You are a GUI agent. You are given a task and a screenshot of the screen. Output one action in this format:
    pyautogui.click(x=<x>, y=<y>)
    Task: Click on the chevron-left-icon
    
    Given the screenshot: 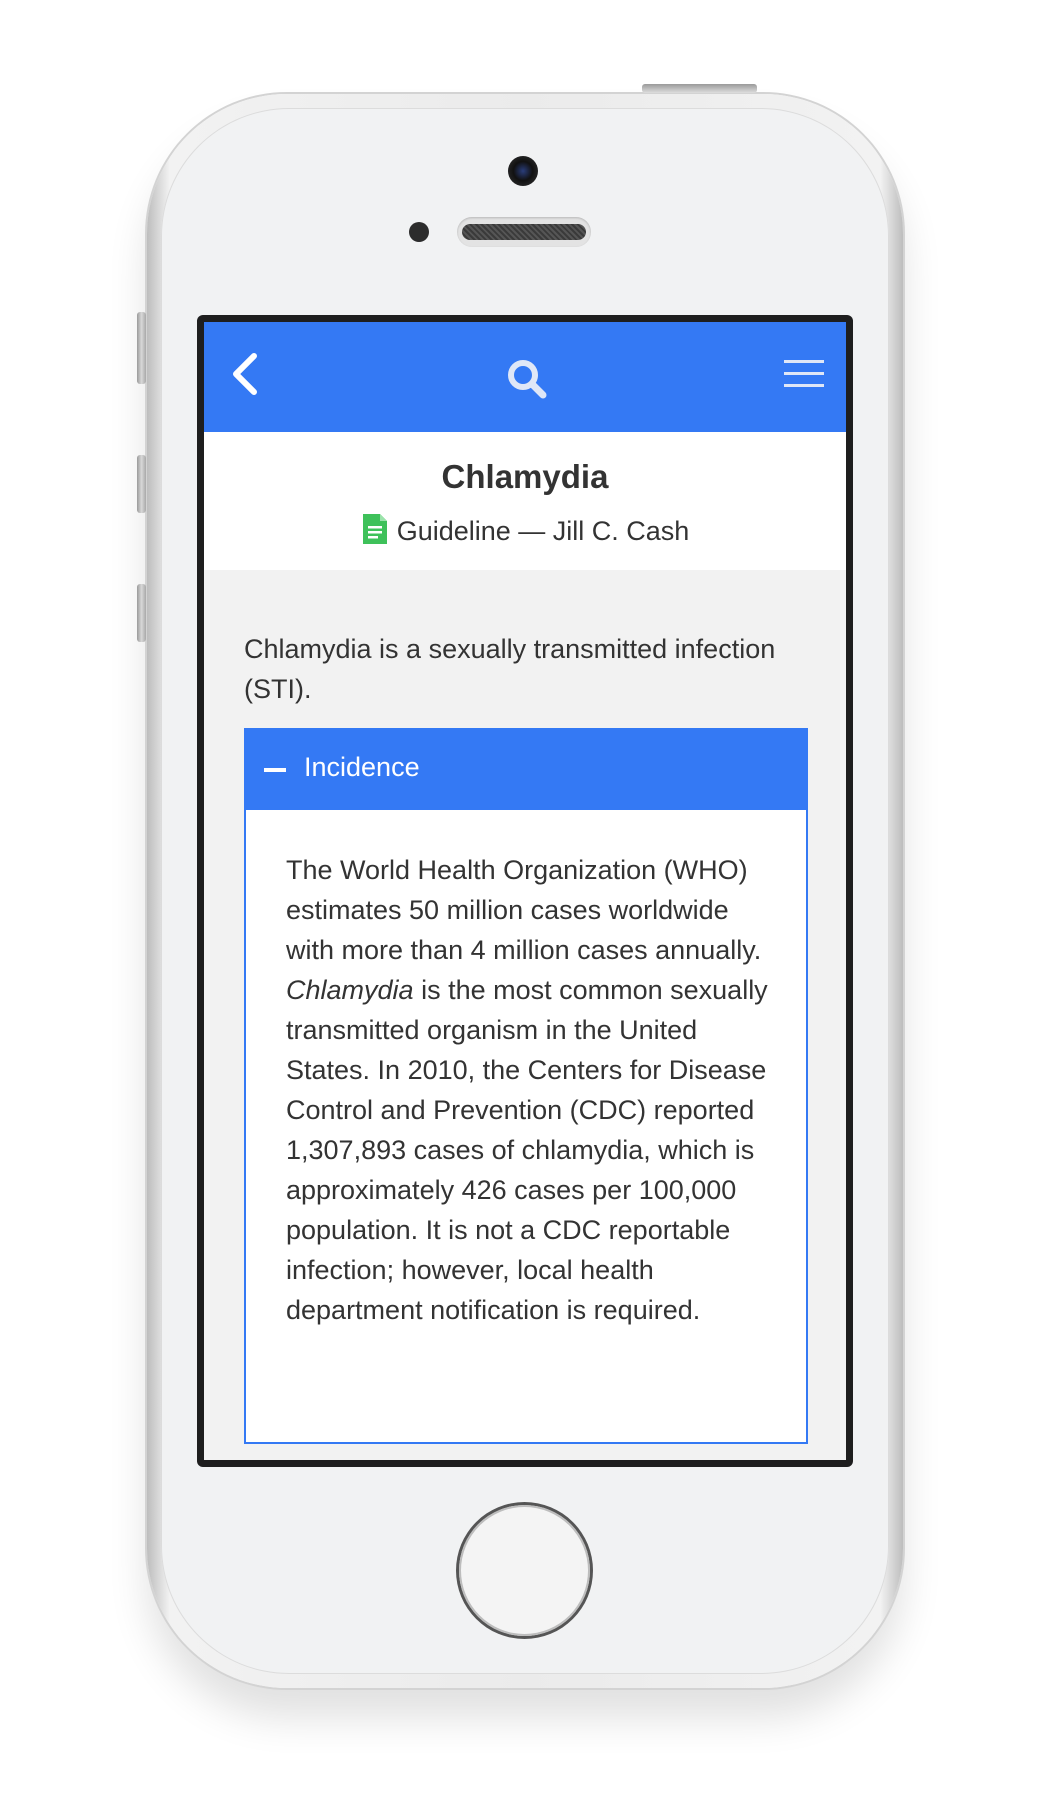 What is the action you would take?
    pyautogui.click(x=246, y=374)
    